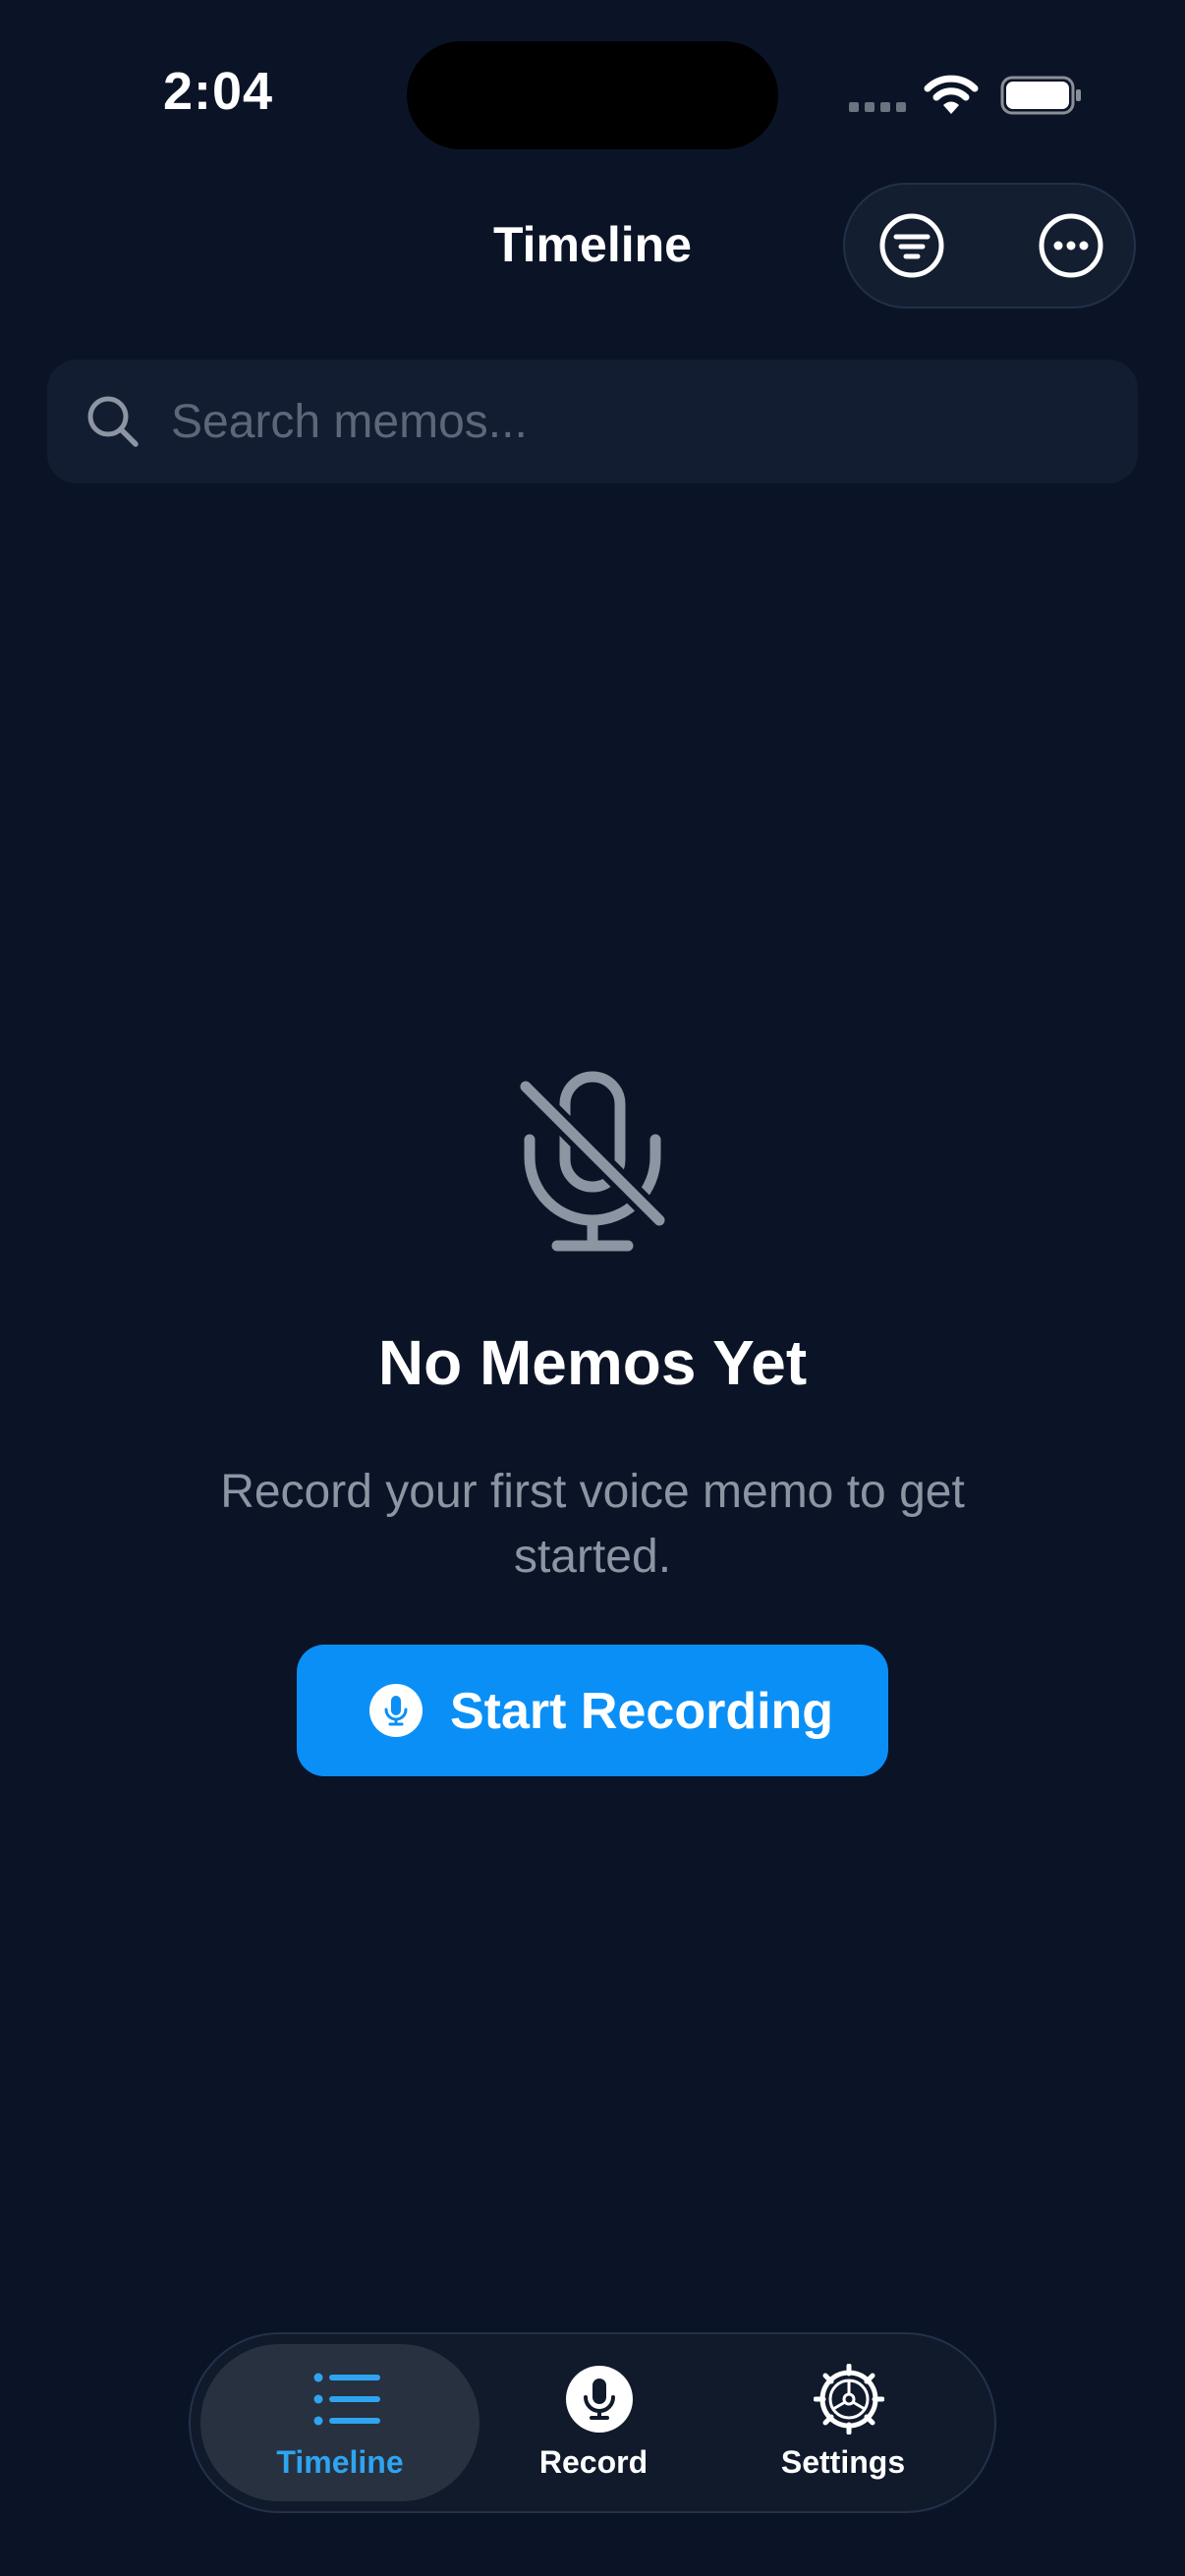 This screenshot has width=1185, height=2576. I want to click on search-input, so click(633, 421).